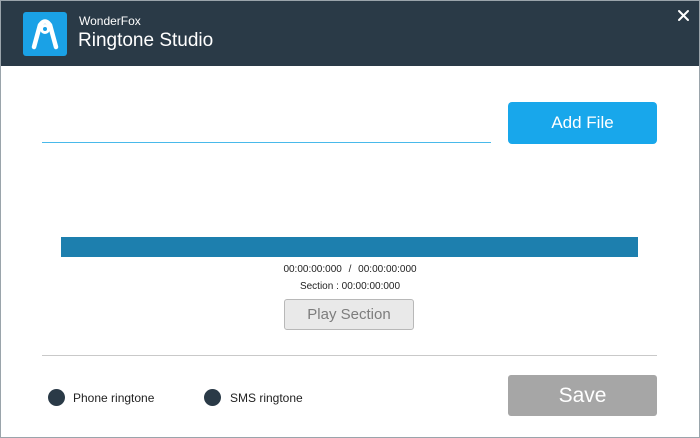  What do you see at coordinates (146, 40) in the screenshot?
I see `app-title: Ringtone Studio` at bounding box center [146, 40].